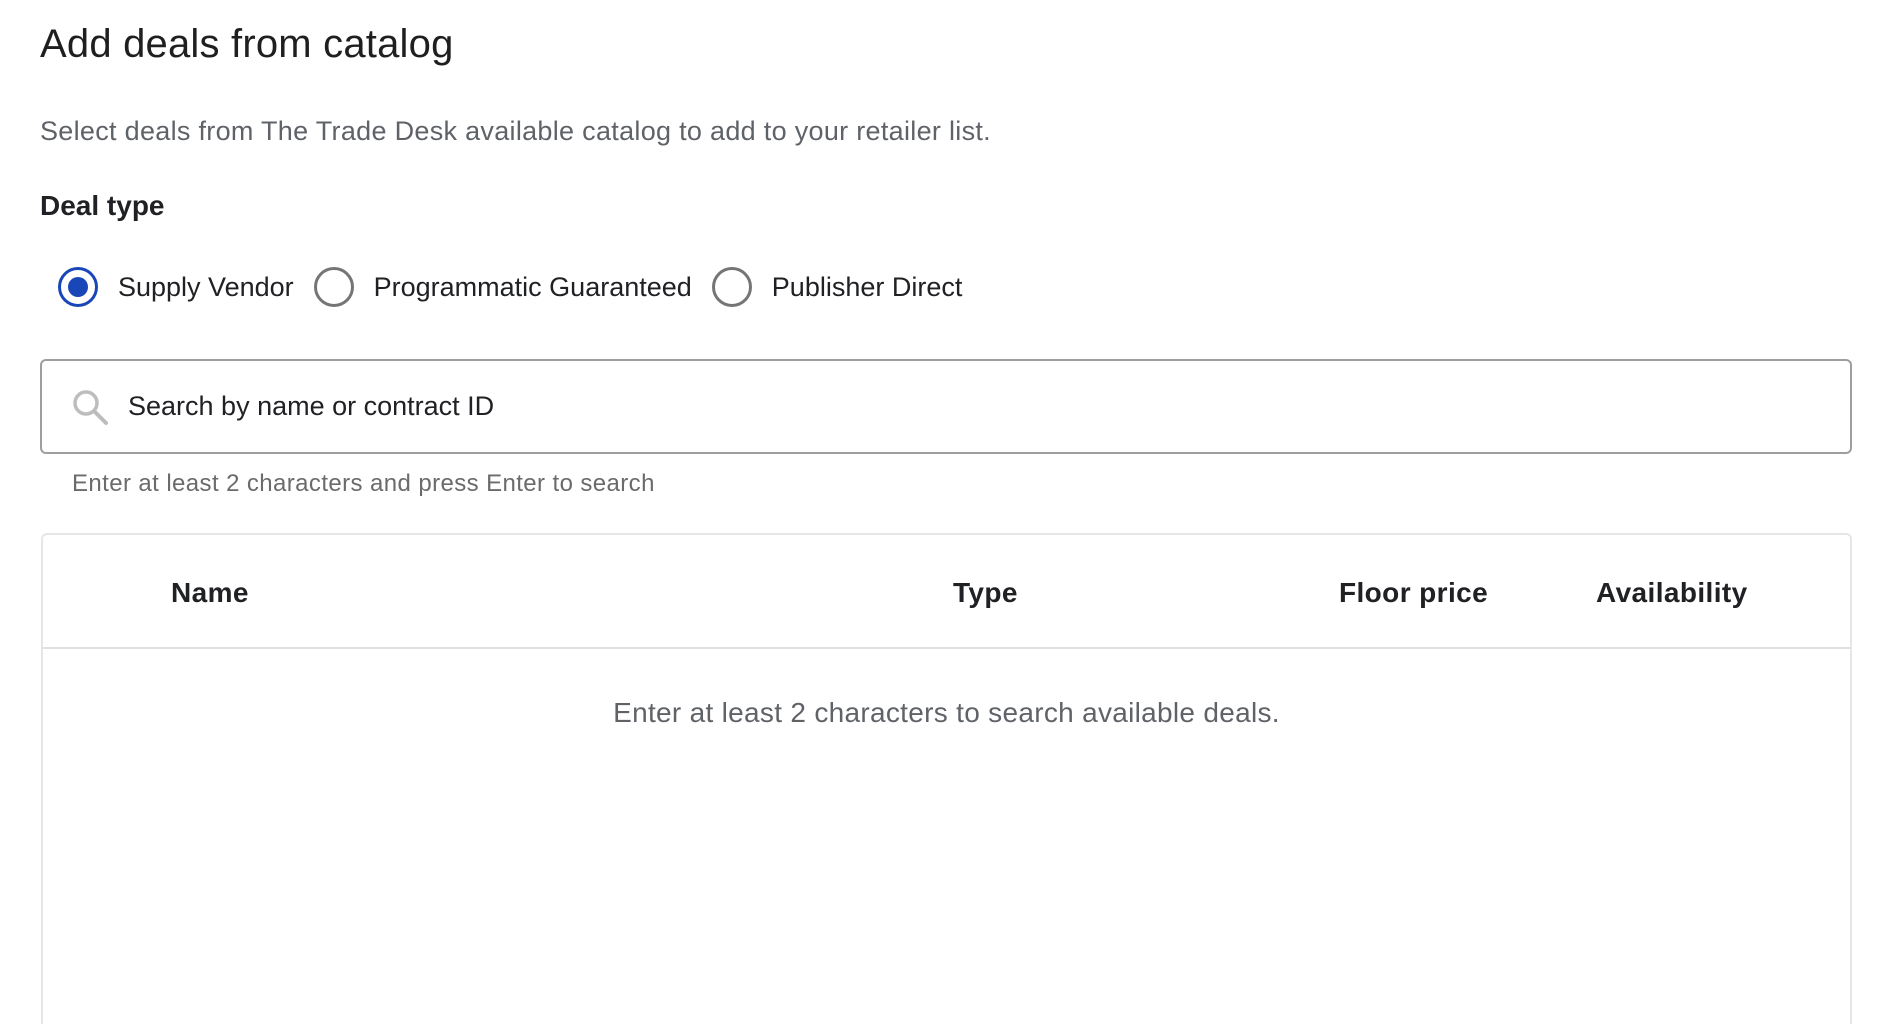 The image size is (1896, 1024). Describe the element at coordinates (206, 286) in the screenshot. I see `radio-label-supply-vendor: Supply Vendor` at that location.